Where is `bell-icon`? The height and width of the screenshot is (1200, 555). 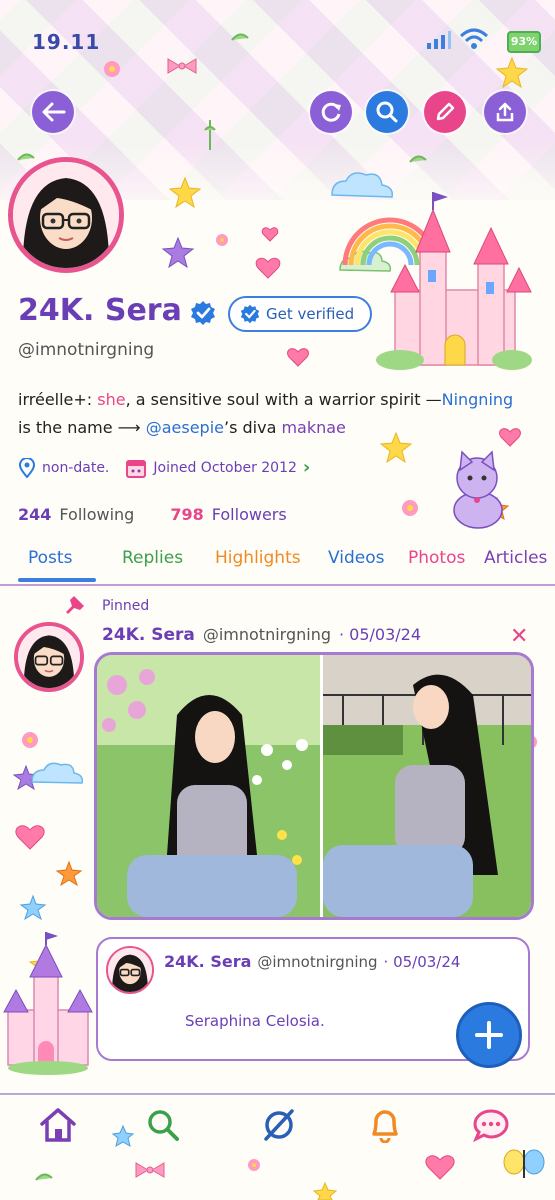
bell-icon is located at coordinates (385, 1126).